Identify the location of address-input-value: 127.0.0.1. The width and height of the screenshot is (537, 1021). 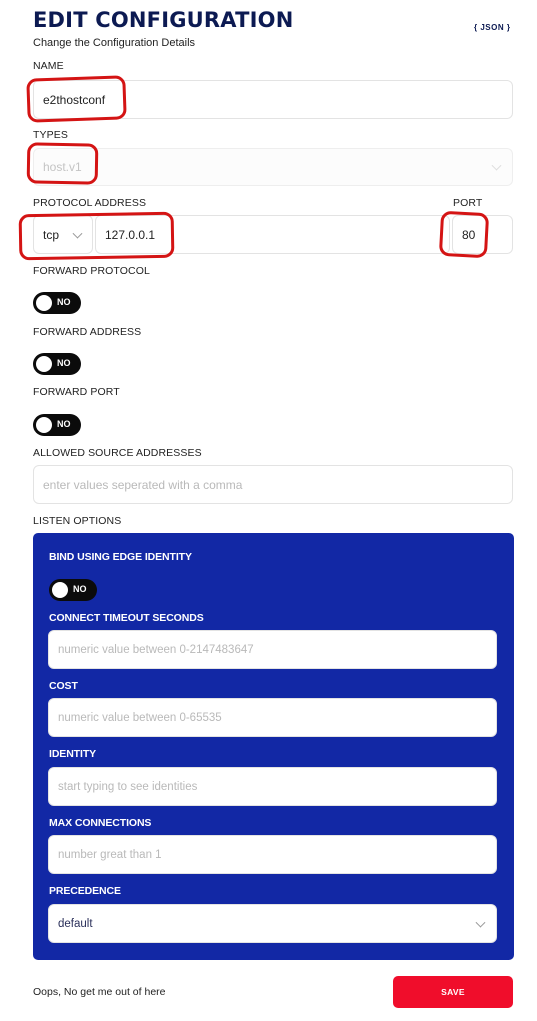
(130, 234).